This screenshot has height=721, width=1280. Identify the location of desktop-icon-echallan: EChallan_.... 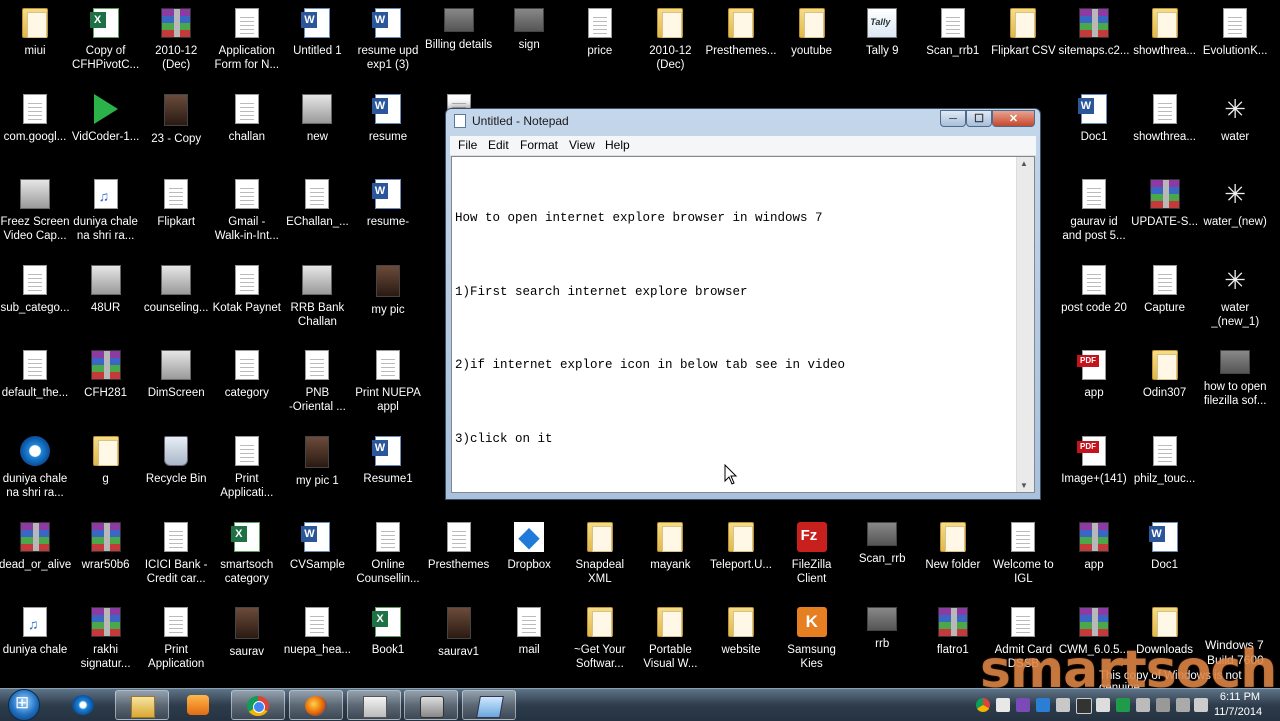
(317, 215).